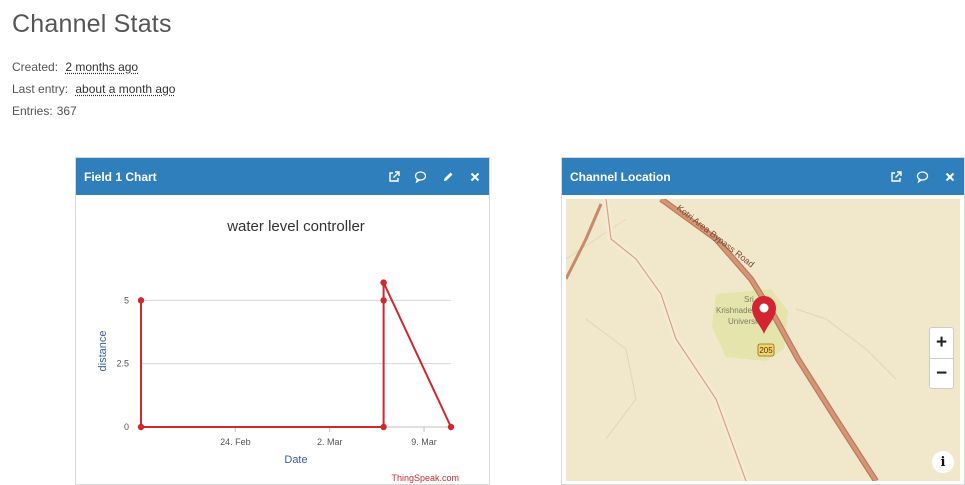 This screenshot has height=485, width=965. What do you see at coordinates (40, 89) in the screenshot?
I see `last-entry-label: Last entry:` at bounding box center [40, 89].